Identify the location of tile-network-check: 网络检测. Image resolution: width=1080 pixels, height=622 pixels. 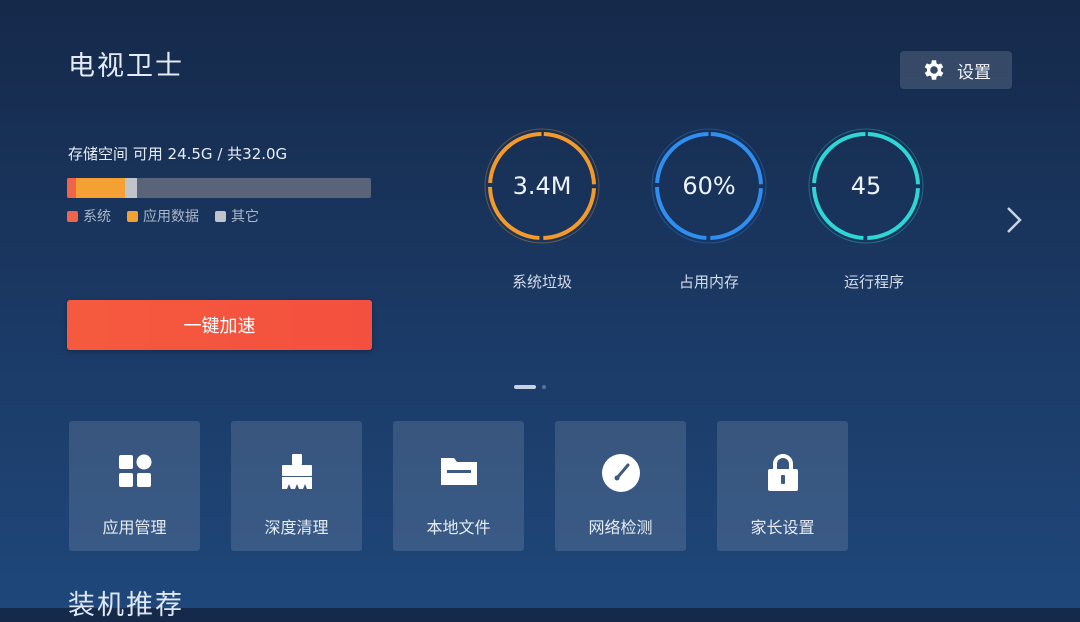
(620, 486).